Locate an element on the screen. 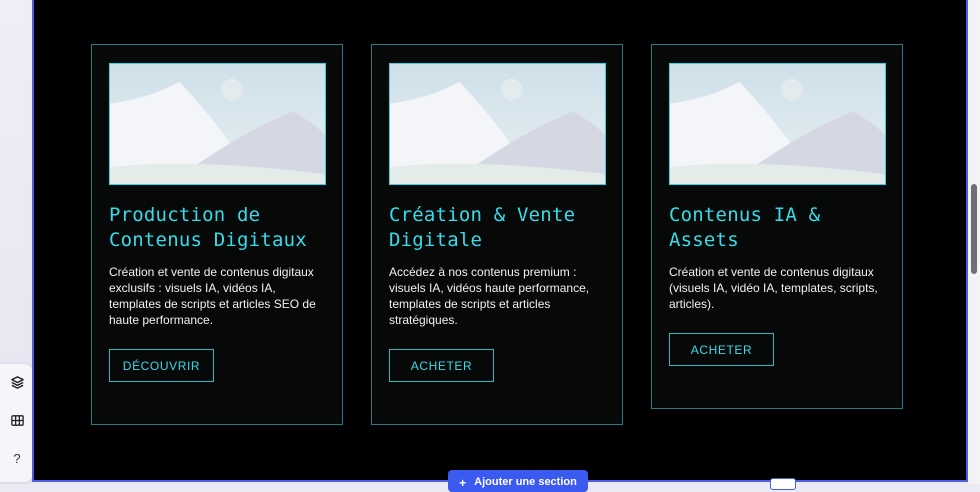 This screenshot has height=492, width=980. card-title: Création & Vente Digitale is located at coordinates (482, 227).